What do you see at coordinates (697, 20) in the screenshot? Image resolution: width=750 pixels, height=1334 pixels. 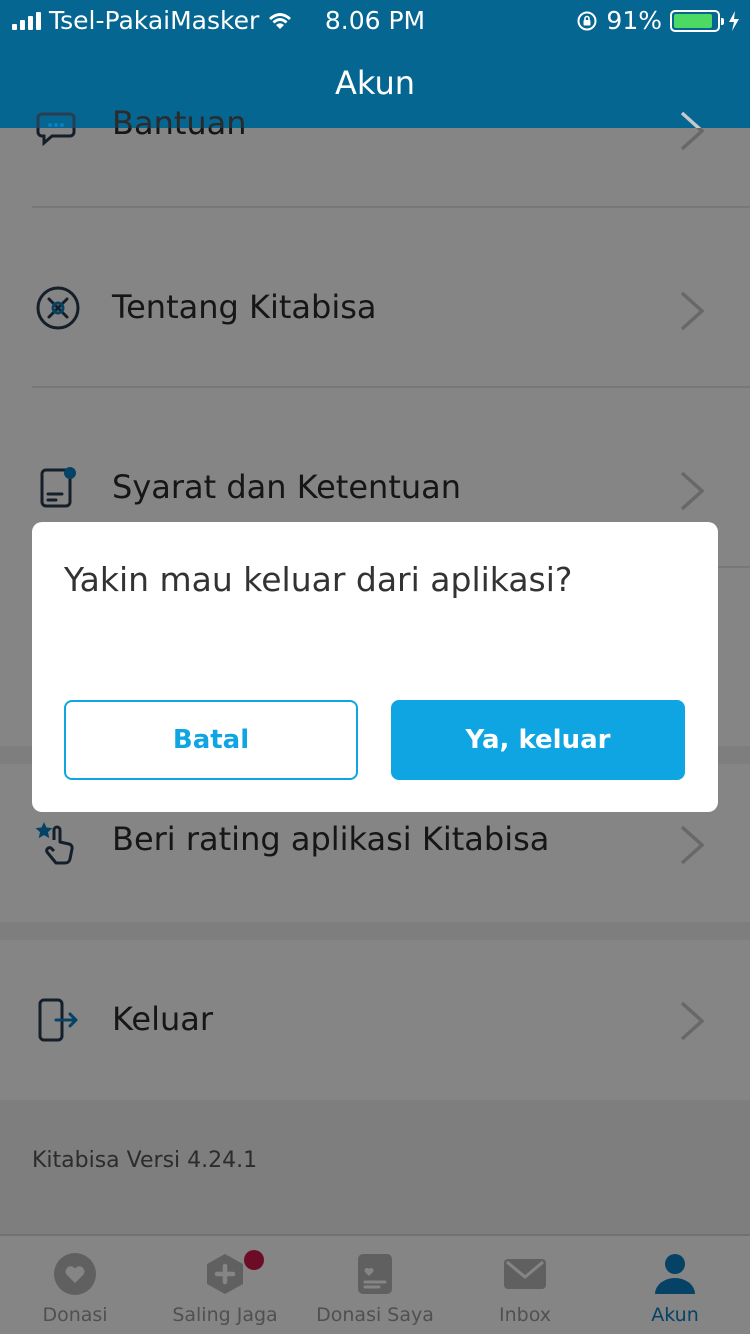 I see `battery-icon` at bounding box center [697, 20].